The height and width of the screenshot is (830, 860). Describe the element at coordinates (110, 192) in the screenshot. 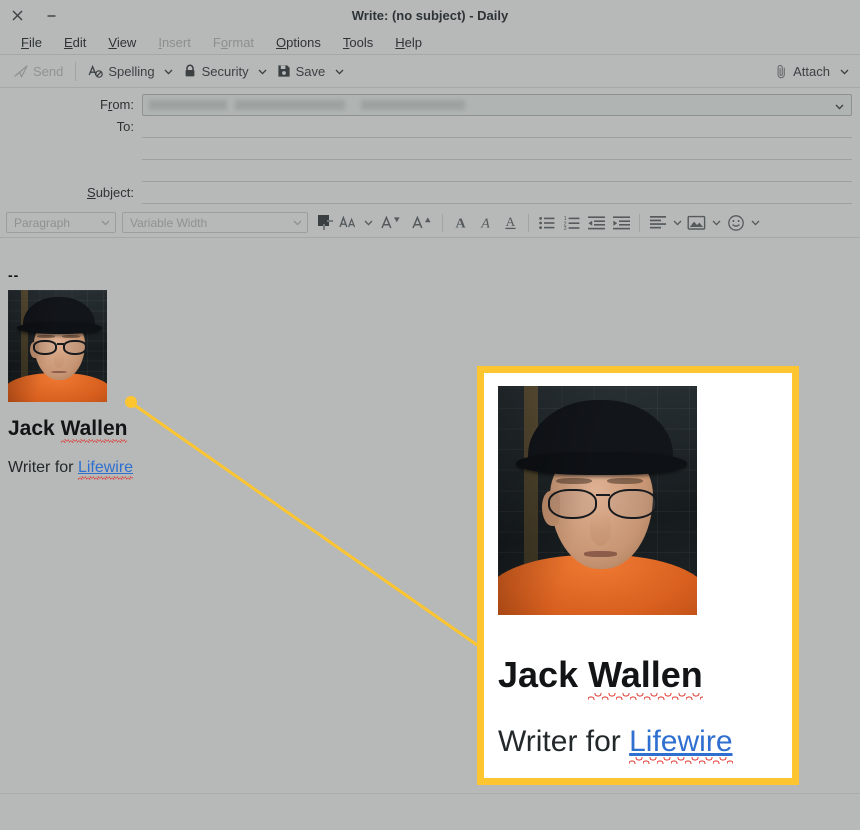

I see `subject-label: Subject:` at that location.